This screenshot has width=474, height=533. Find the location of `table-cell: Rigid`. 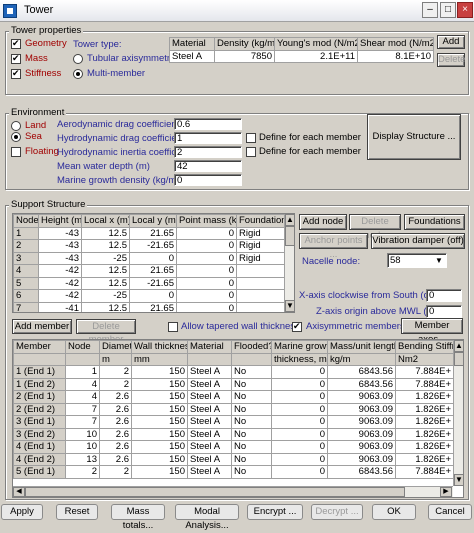

table-cell: Rigid is located at coordinates (260, 246).